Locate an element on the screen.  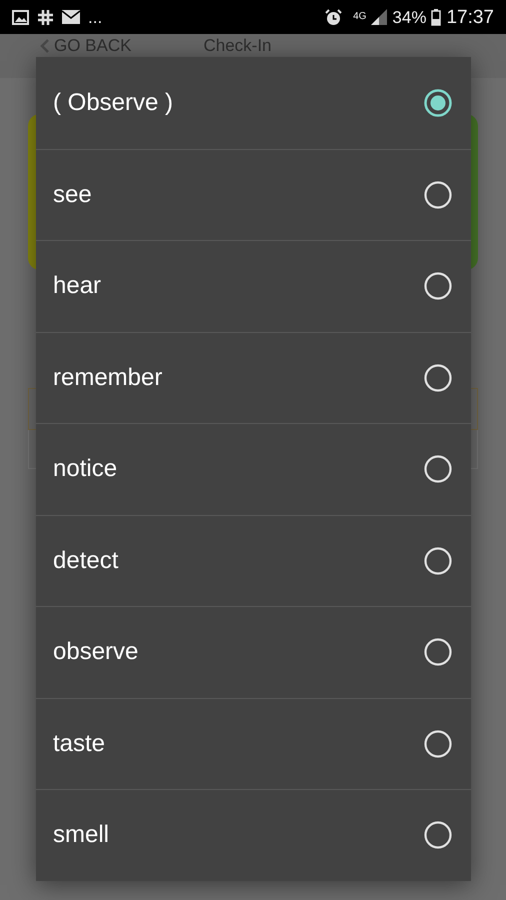
option-row: remember is located at coordinates (253, 377).